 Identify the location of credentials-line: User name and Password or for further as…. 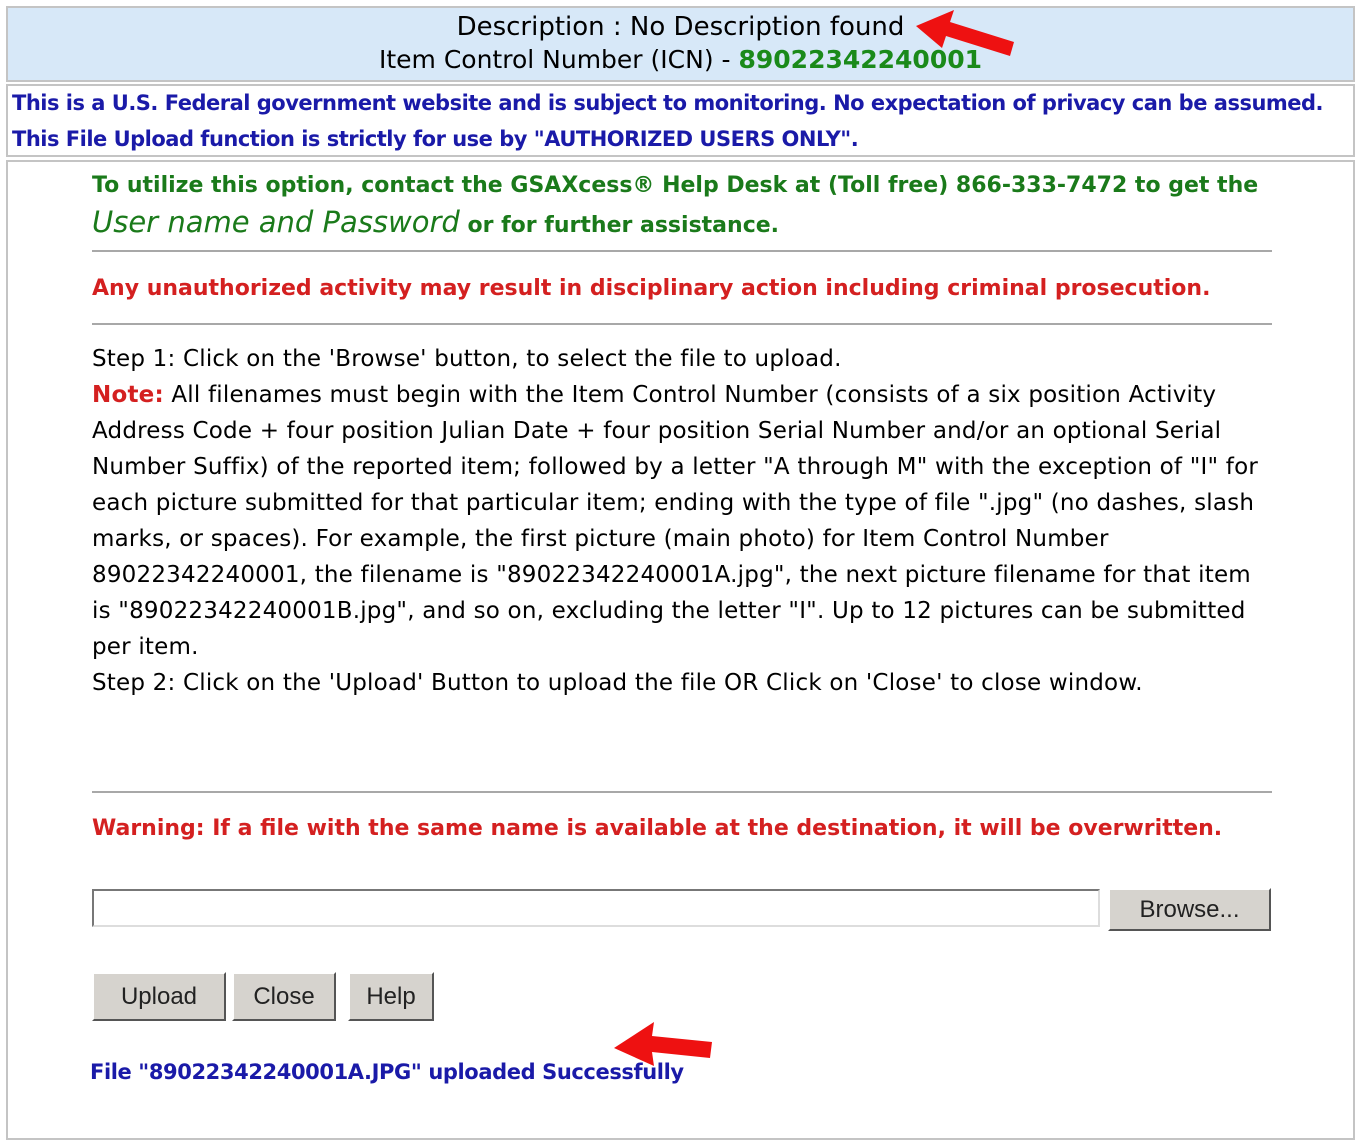
(682, 224).